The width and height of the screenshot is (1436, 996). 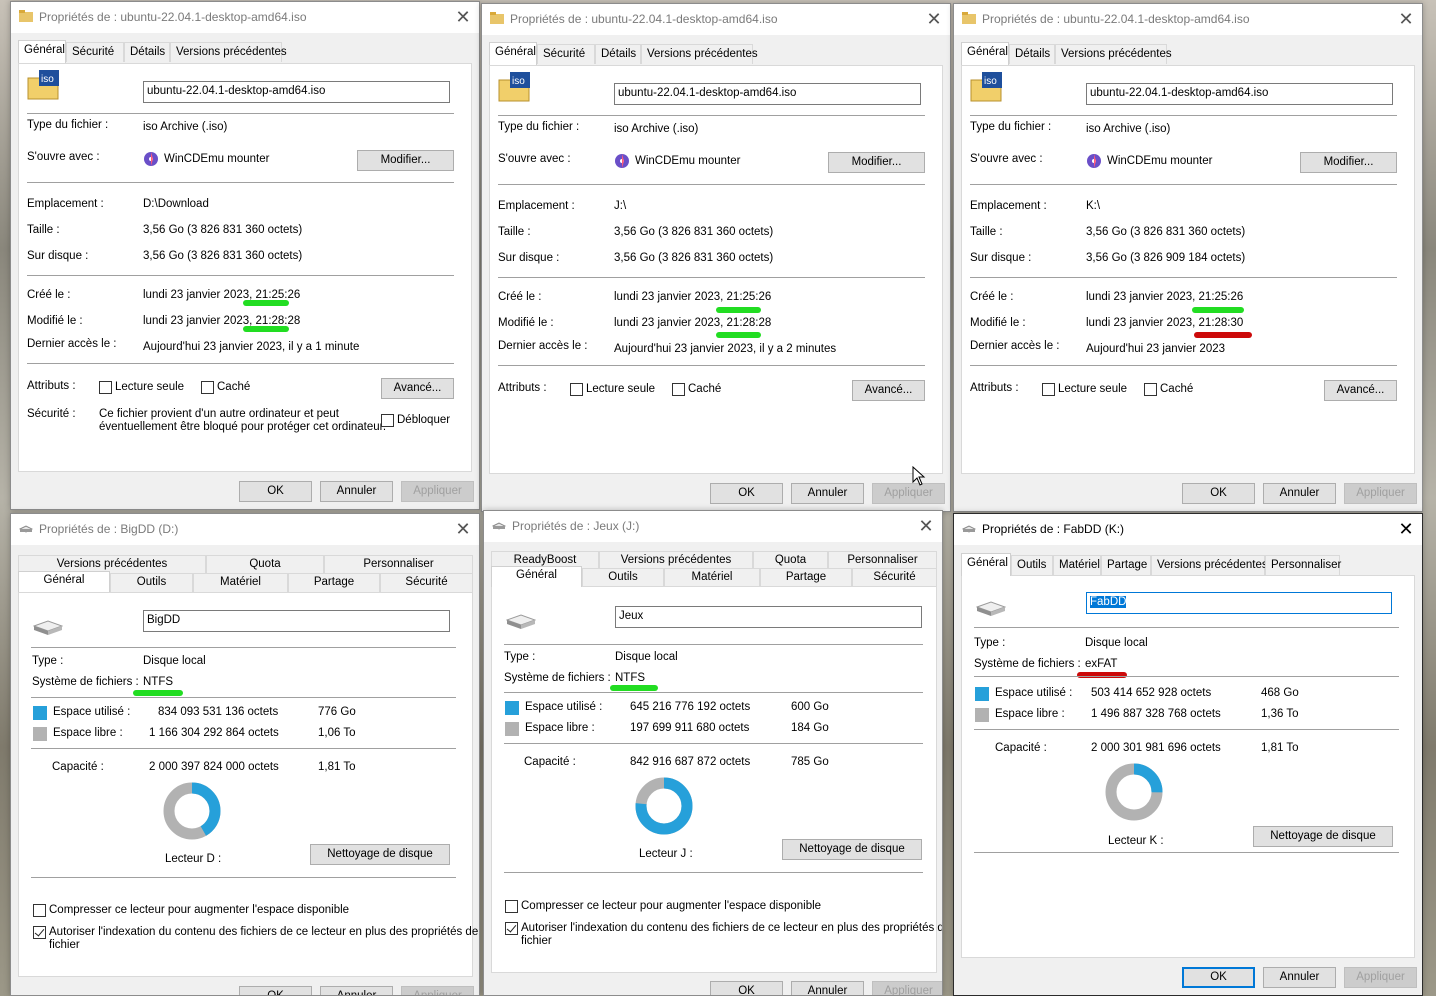 What do you see at coordinates (150, 387) in the screenshot?
I see `readonly-label: Lecture seule` at bounding box center [150, 387].